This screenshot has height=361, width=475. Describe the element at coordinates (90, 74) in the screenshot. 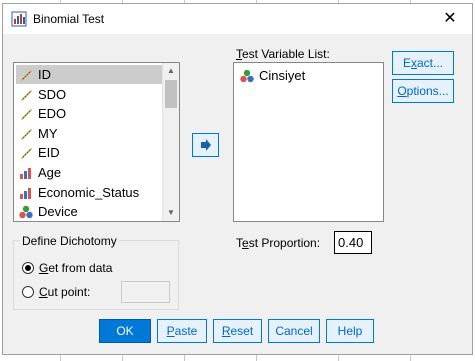

I see `variable-list-item: ID` at that location.